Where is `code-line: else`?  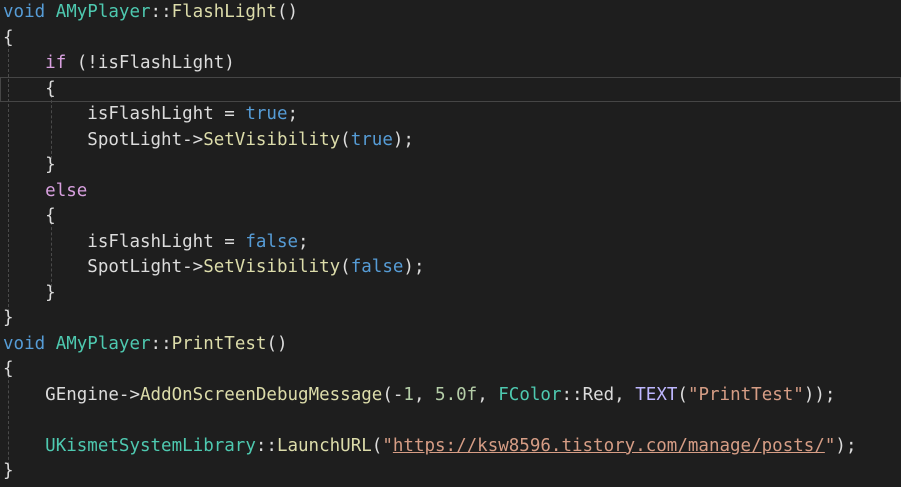 code-line: else is located at coordinates (450, 192).